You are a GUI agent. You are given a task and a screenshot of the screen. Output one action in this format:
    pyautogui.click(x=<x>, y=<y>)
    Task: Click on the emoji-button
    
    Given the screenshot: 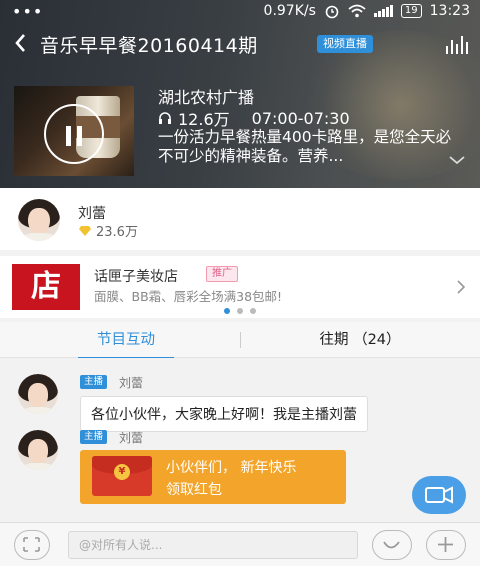 What is the action you would take?
    pyautogui.click(x=392, y=545)
    